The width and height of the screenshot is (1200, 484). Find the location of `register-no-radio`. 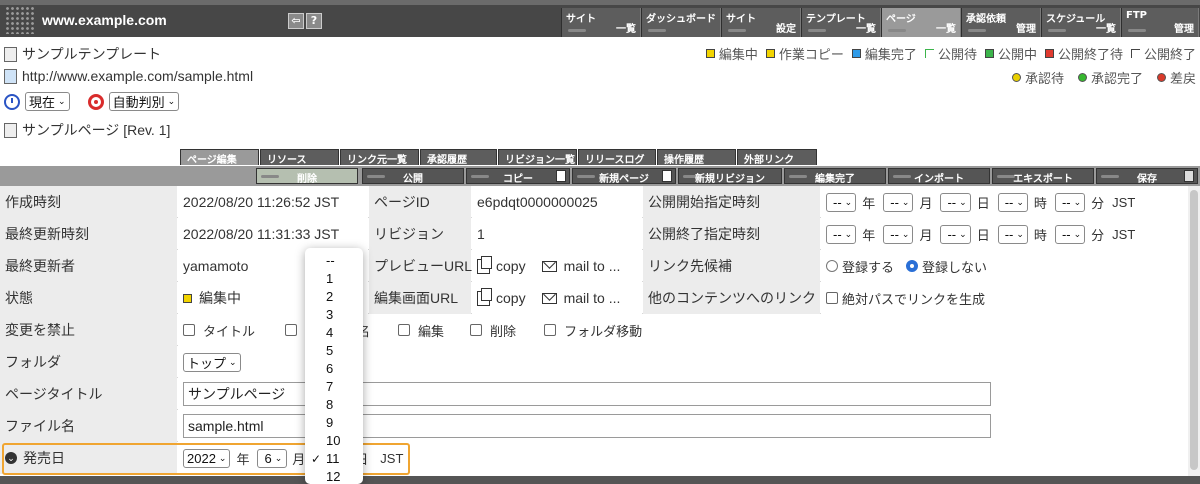

register-no-radio is located at coordinates (912, 266).